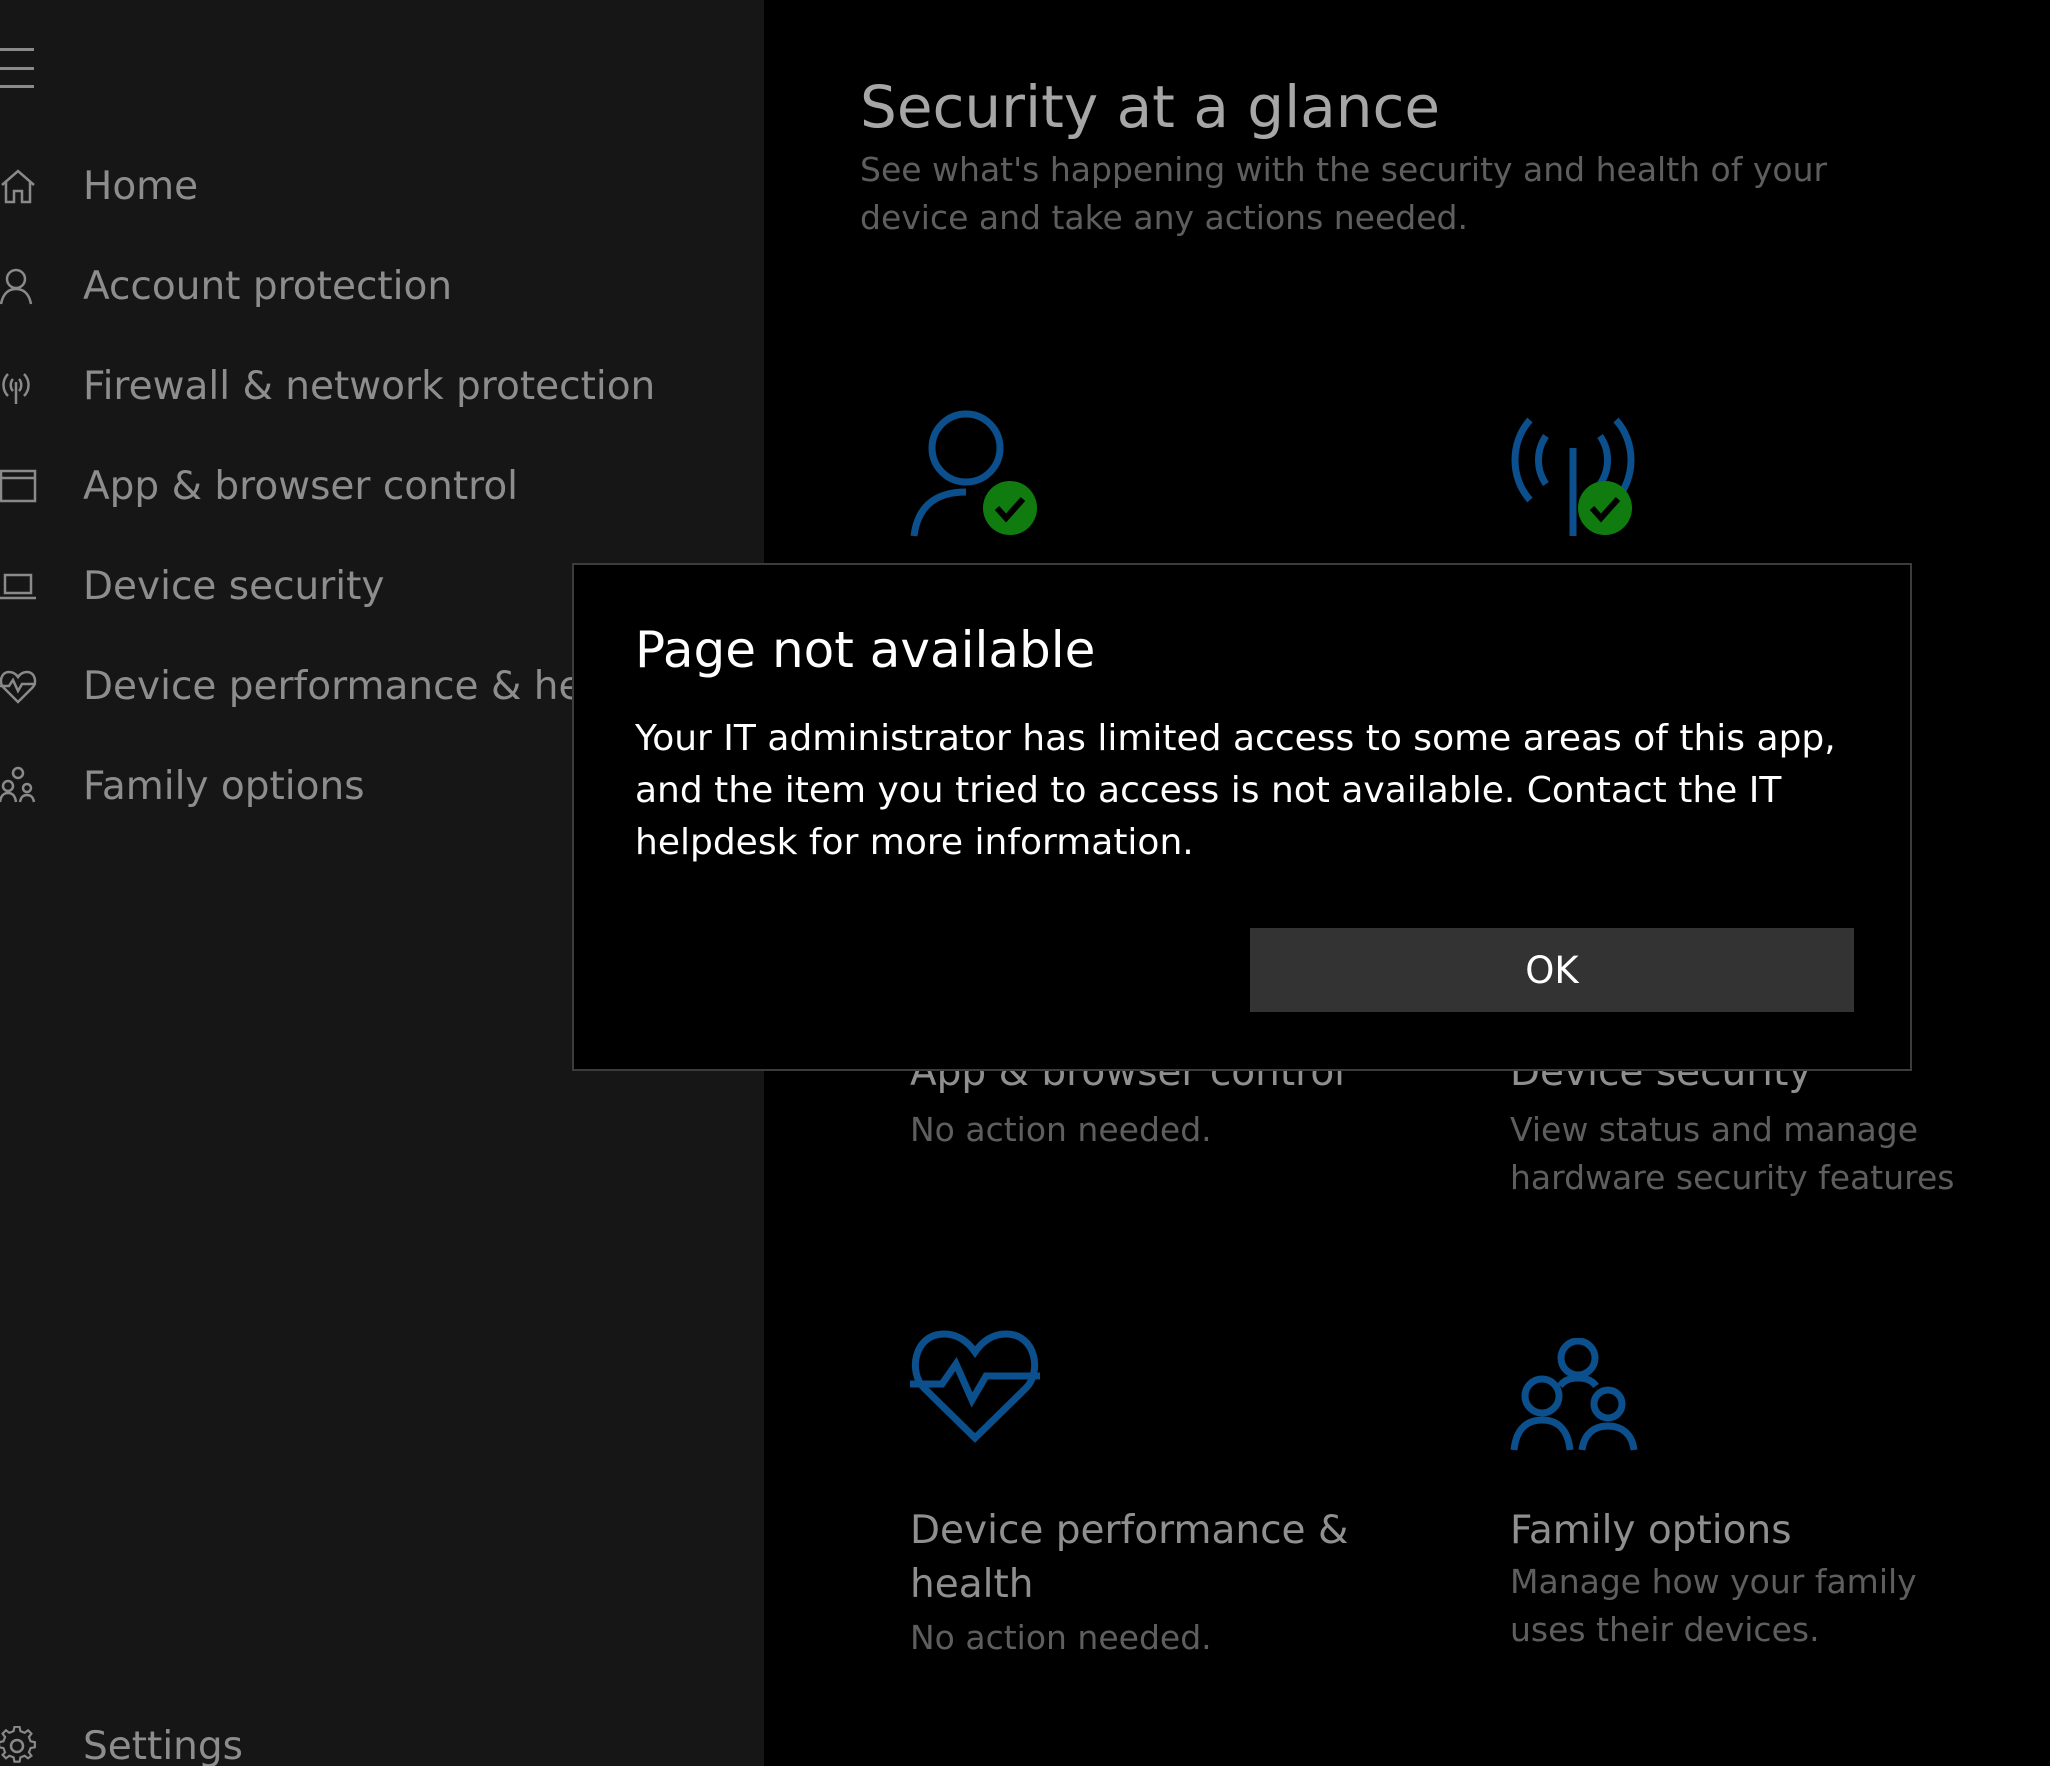  I want to click on sidebar-item-firewall: Firewall & network protection, so click(382, 386).